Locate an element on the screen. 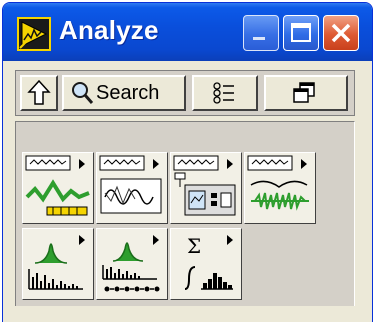 The width and height of the screenshot is (375, 325). palette-bottom-edge is located at coordinates (187, 314).